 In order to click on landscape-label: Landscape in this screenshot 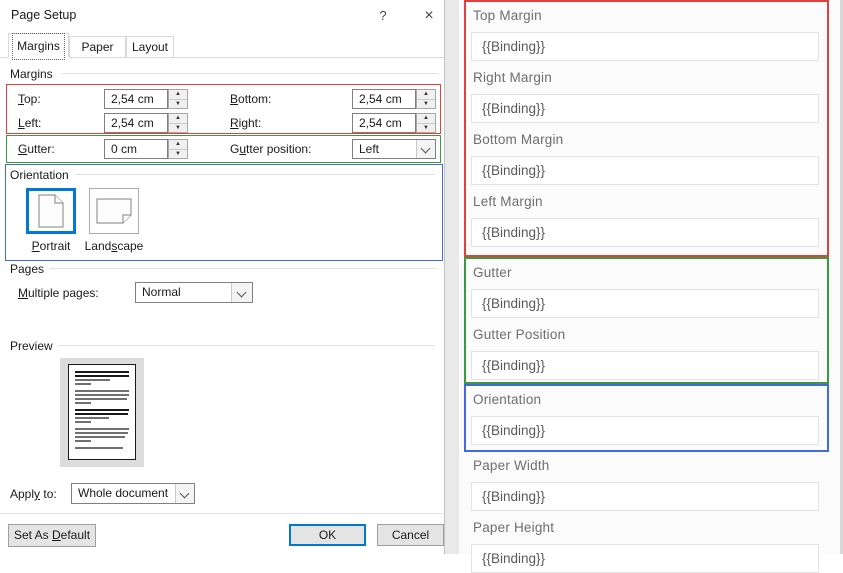, I will do `click(114, 246)`.